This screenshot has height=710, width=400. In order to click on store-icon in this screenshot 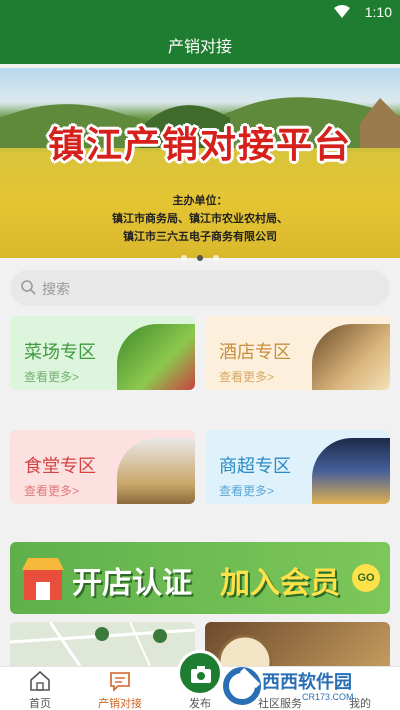, I will do `click(43, 579)`.